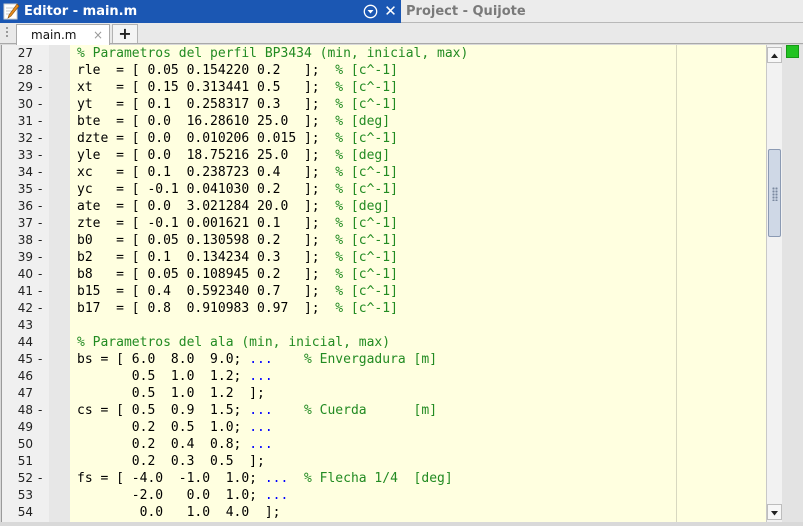 This screenshot has width=803, height=526. Describe the element at coordinates (384, 291) in the screenshot. I see `code-line: 41- b15 = [ 0.4 0.592340 0.7 ]; % [c^-1]` at that location.